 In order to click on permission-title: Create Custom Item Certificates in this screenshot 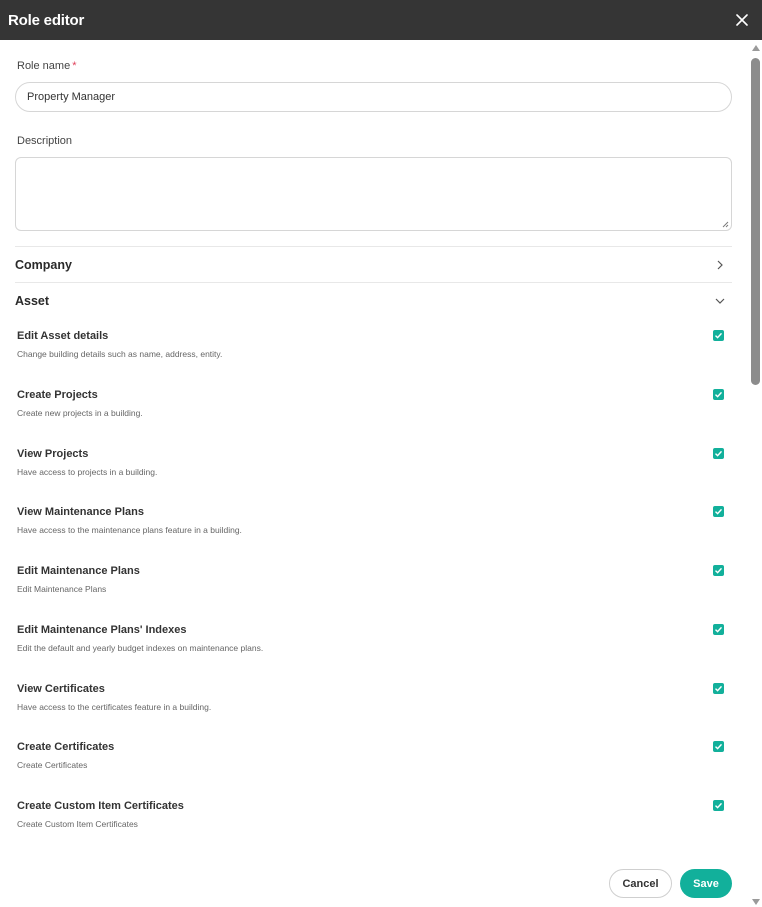, I will do `click(100, 806)`.